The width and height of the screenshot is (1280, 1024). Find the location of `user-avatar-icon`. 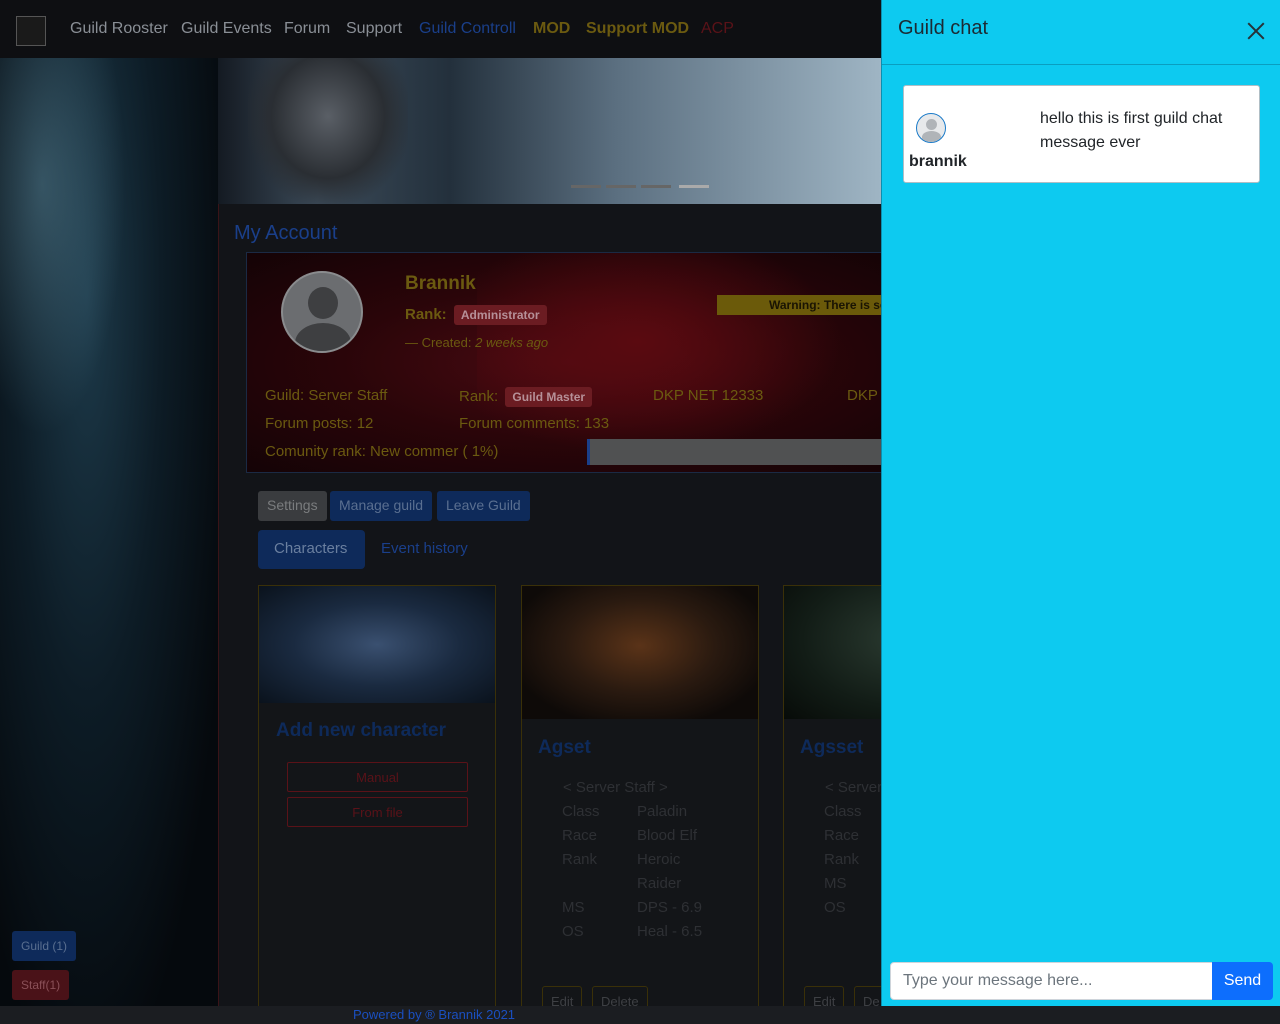

user-avatar-icon is located at coordinates (931, 128).